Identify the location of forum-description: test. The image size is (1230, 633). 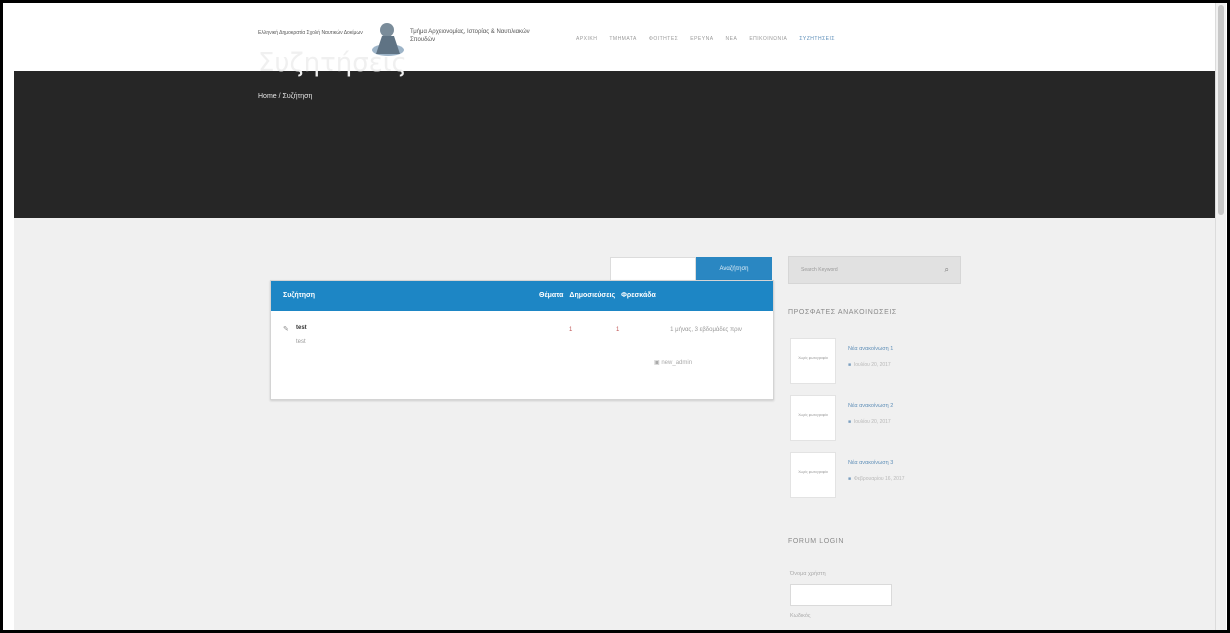
(301, 342).